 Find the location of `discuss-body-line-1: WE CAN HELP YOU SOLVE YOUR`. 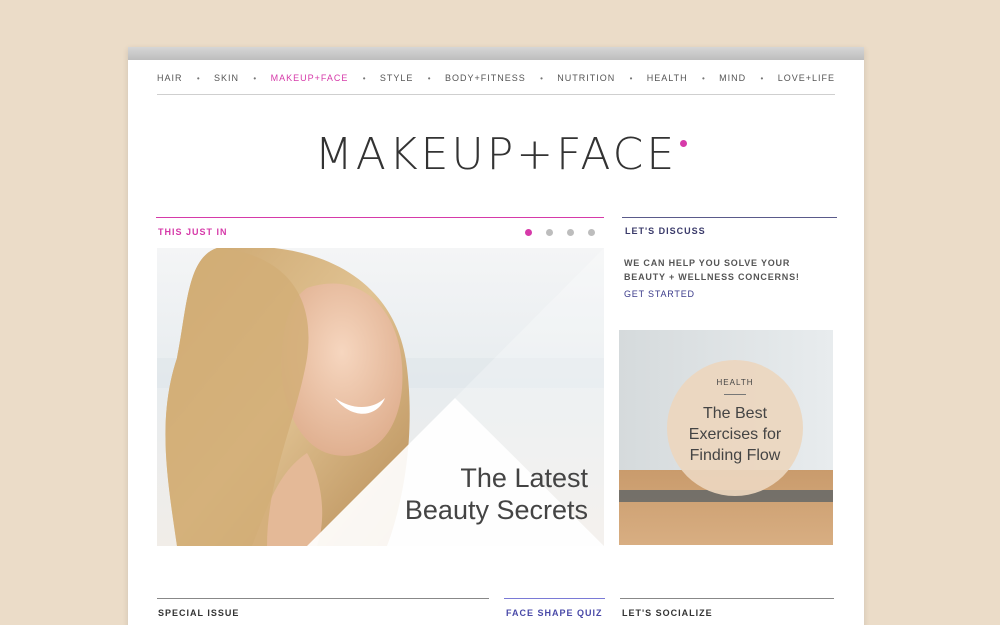

discuss-body-line-1: WE CAN HELP YOU SOLVE YOUR is located at coordinates (707, 263).